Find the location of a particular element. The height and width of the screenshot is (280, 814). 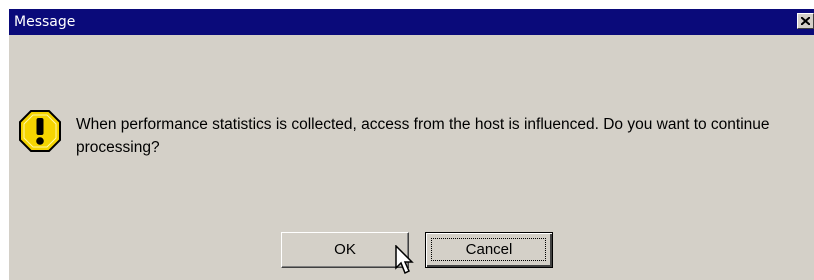

ok-button: OK is located at coordinates (345, 250).